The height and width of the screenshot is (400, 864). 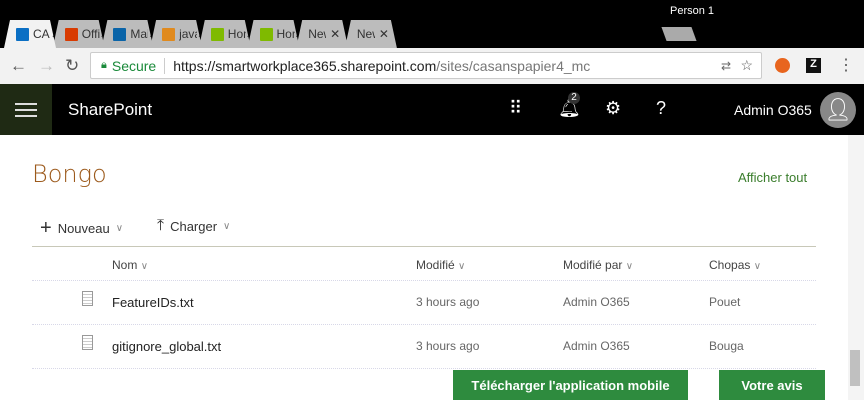 I want to click on column-header-modified: Modifié ∨, so click(x=440, y=265).